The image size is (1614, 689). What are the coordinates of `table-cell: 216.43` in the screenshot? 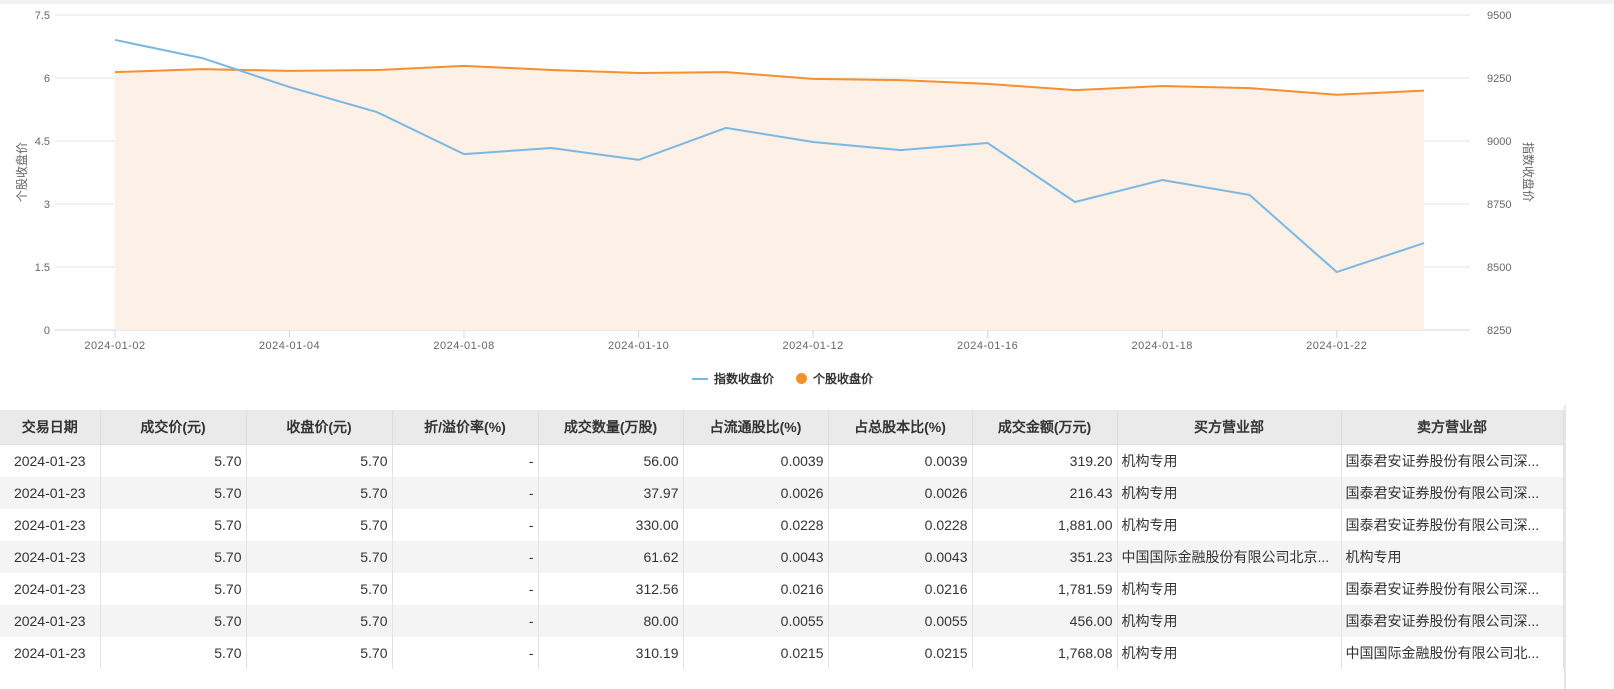 It's located at (1045, 493).